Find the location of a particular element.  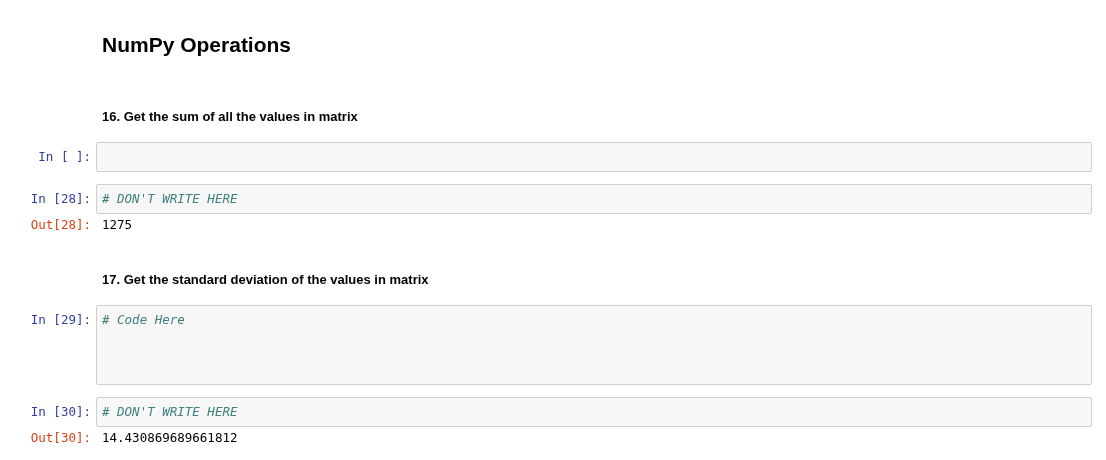

code-input-field is located at coordinates (594, 157).